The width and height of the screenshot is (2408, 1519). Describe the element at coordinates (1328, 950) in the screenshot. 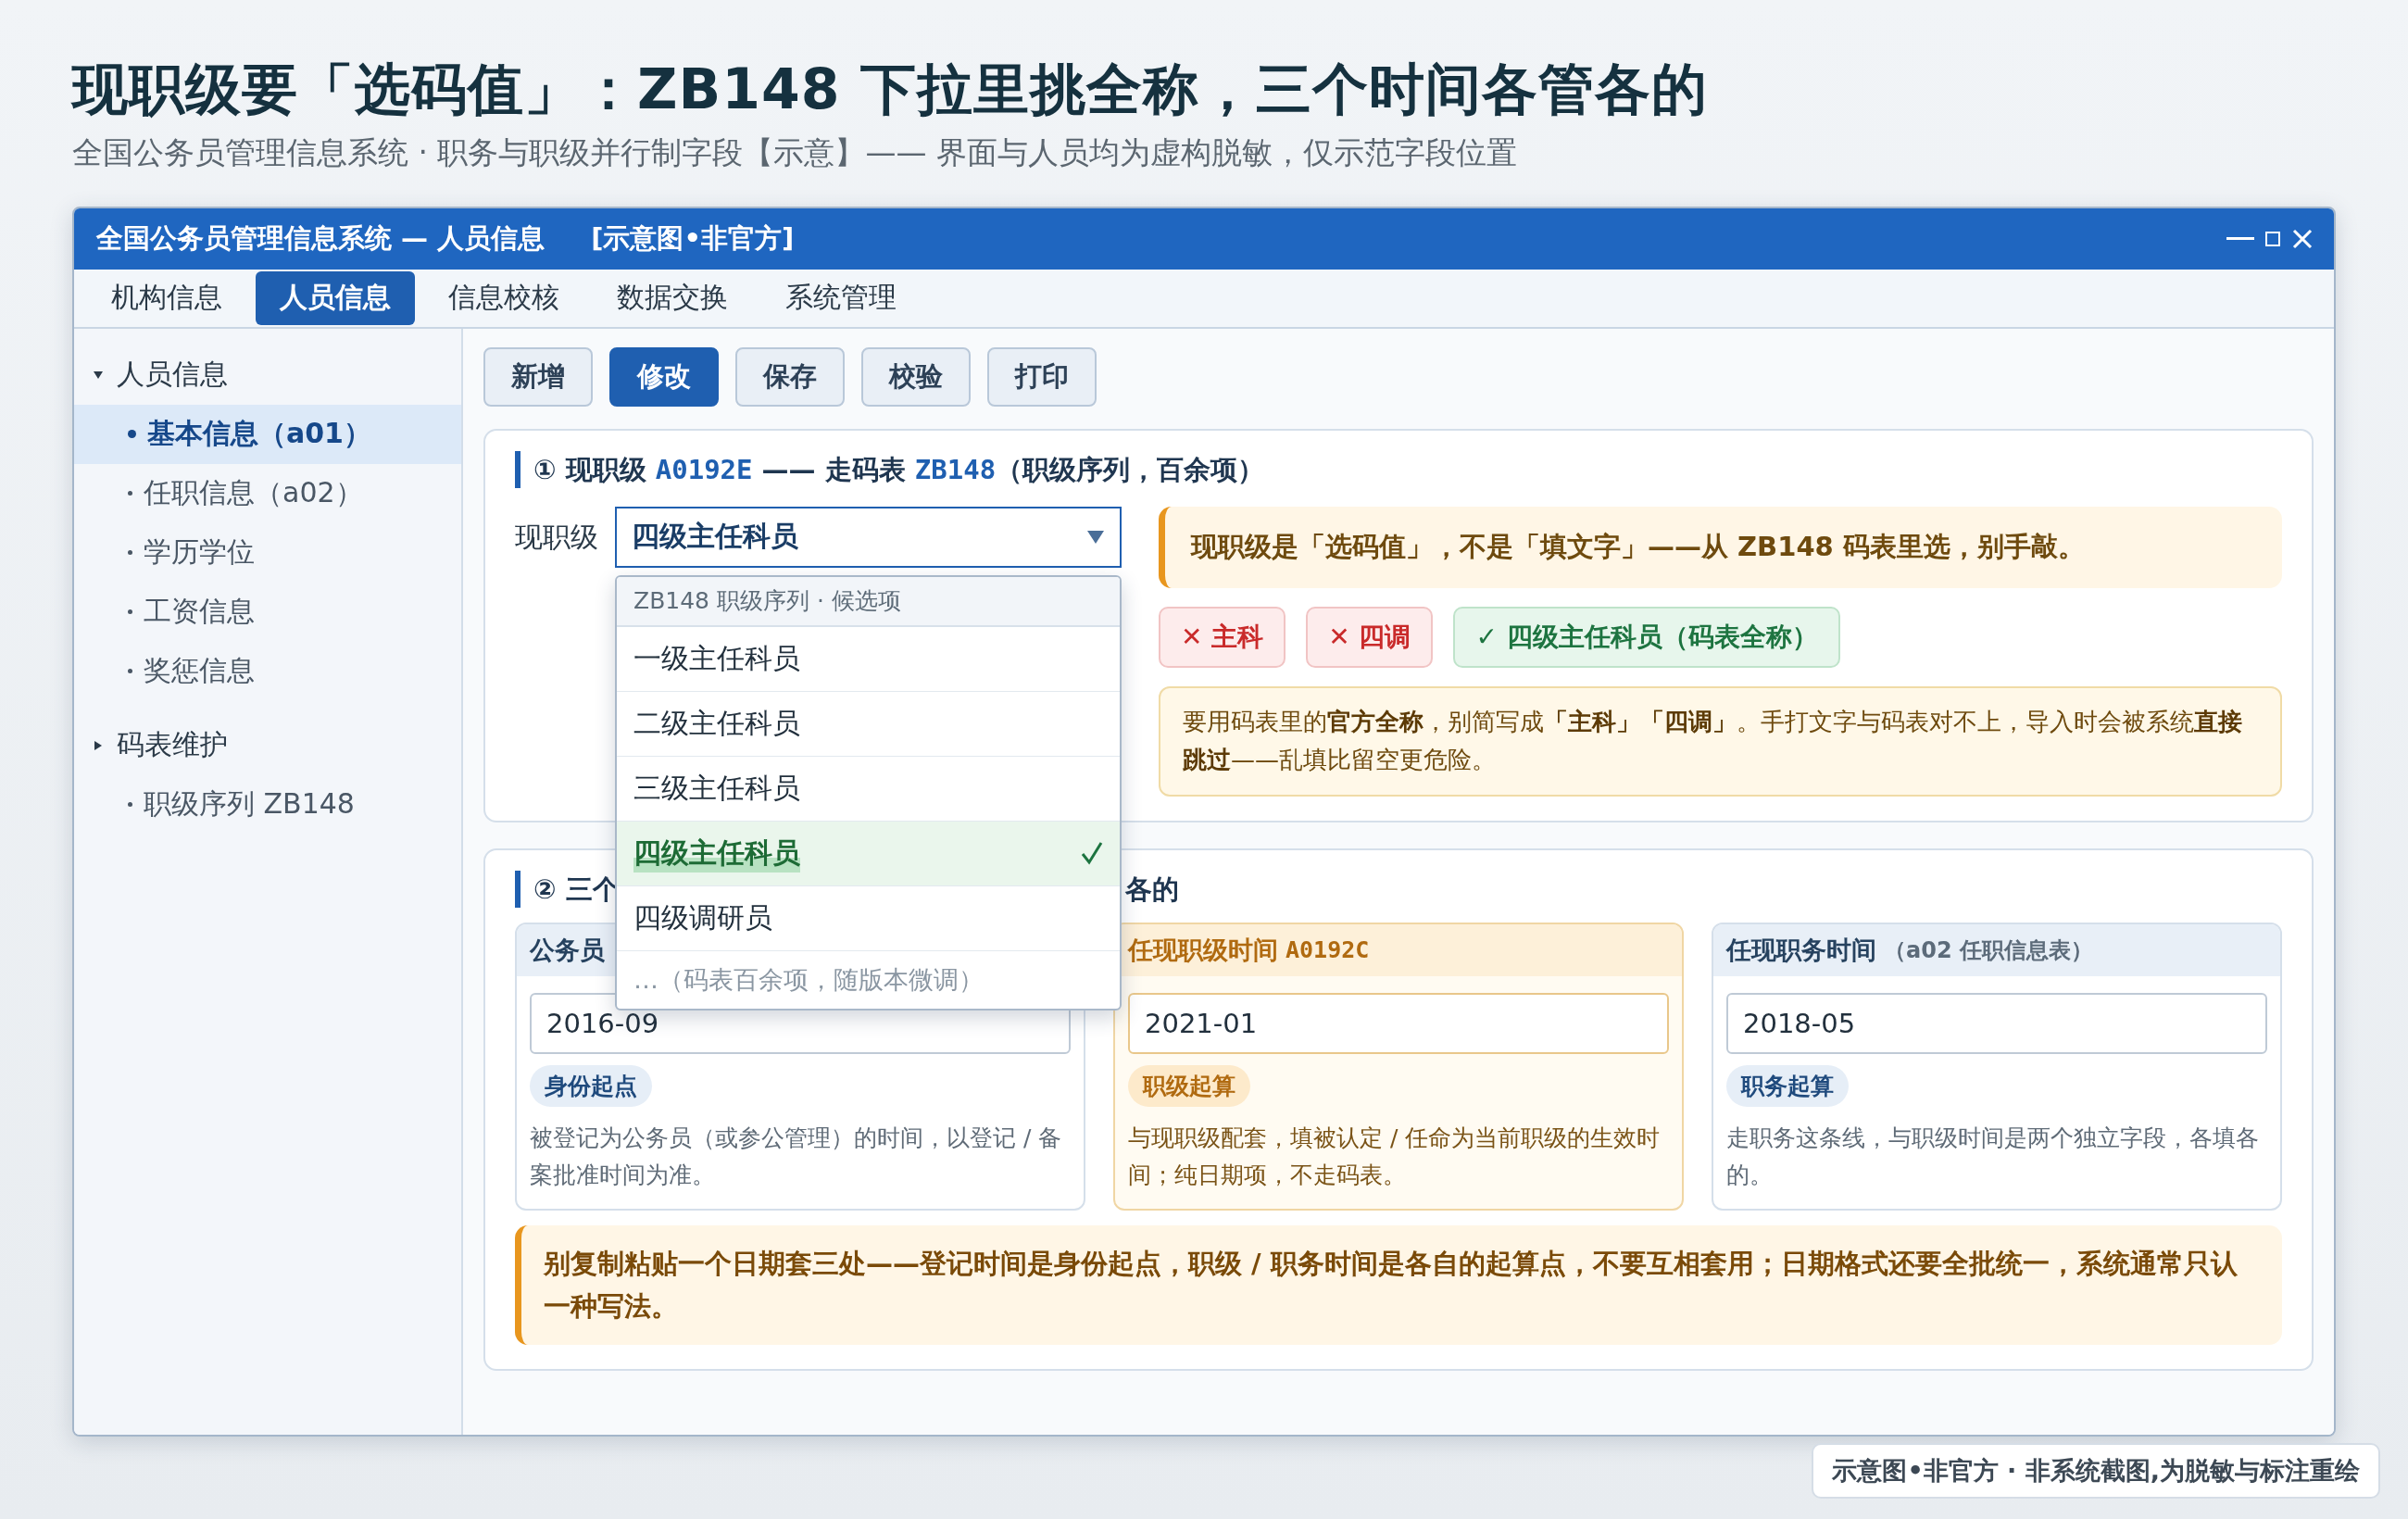

I see `field-code: A0192C` at that location.